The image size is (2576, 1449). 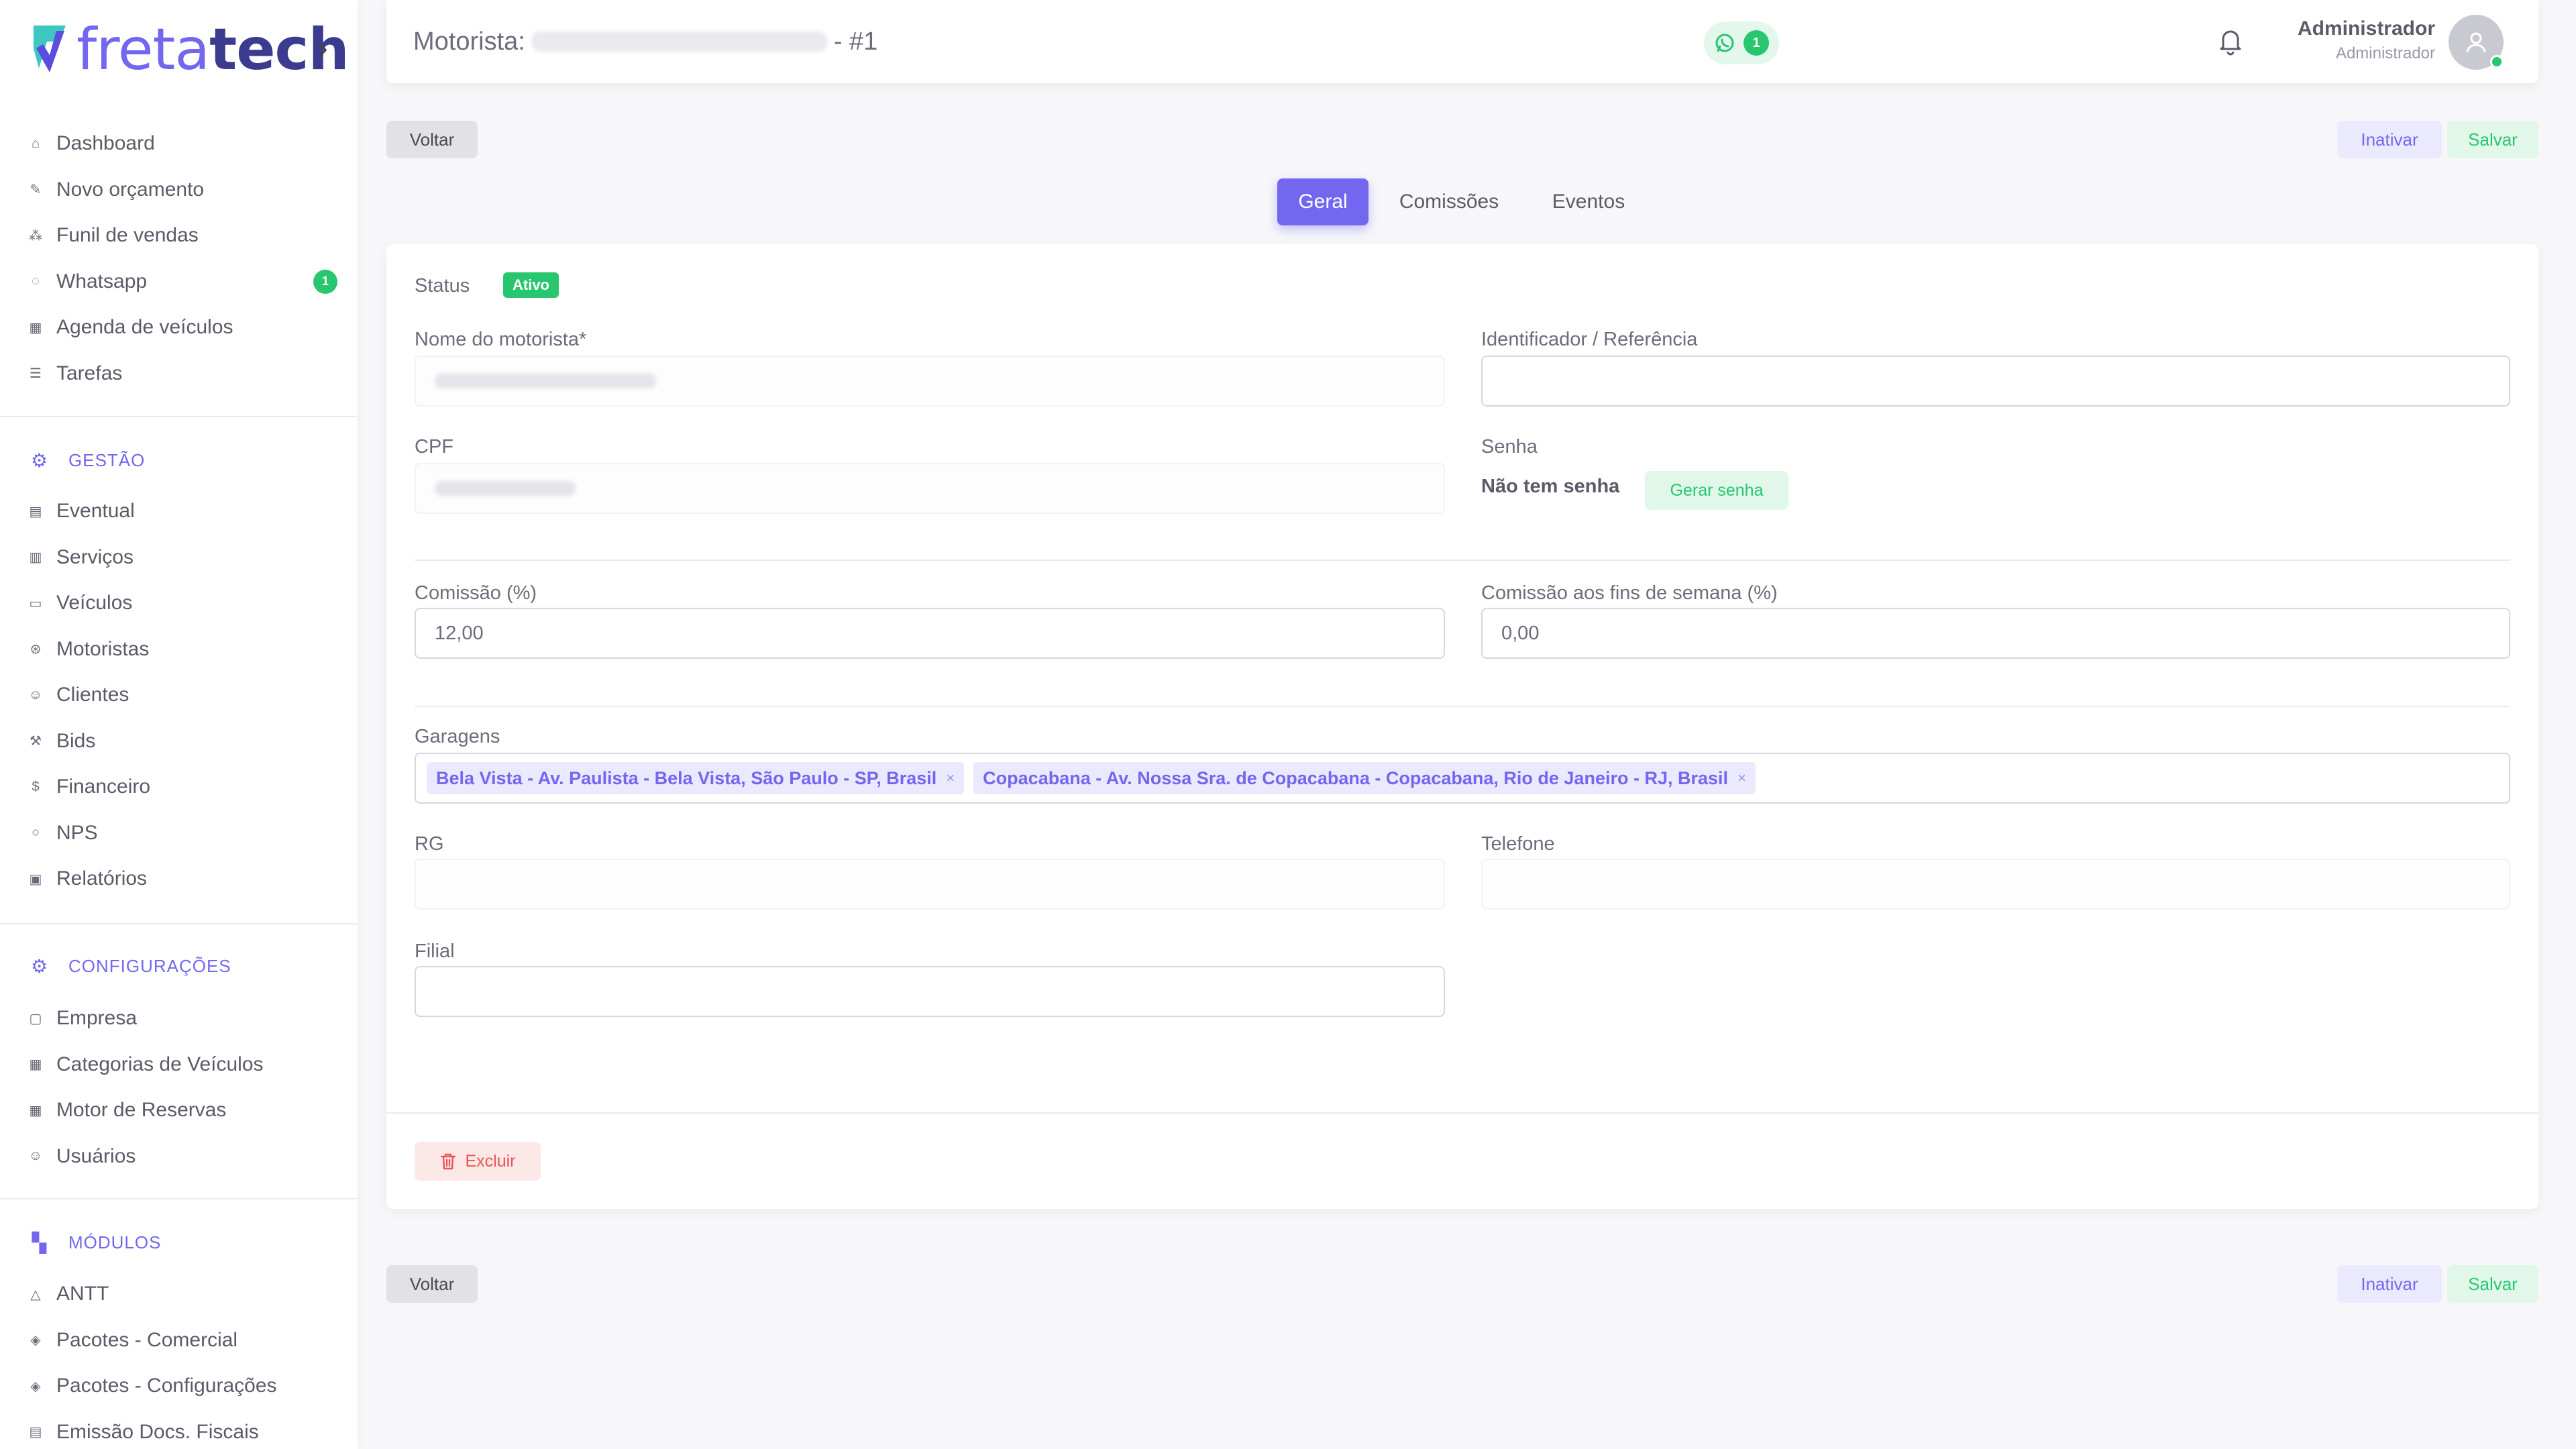 I want to click on redacted-driver-name, so click(x=679, y=42).